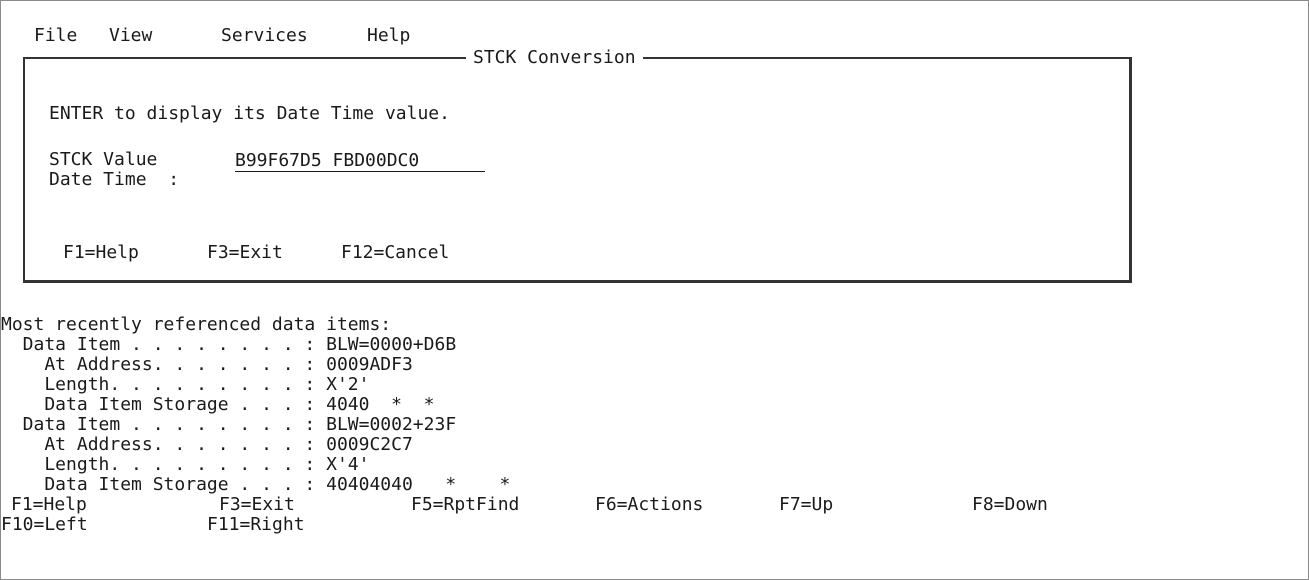  What do you see at coordinates (185, 384) in the screenshot?
I see `recent-item-line: Length. . . . . . . . . : X'2'` at bounding box center [185, 384].